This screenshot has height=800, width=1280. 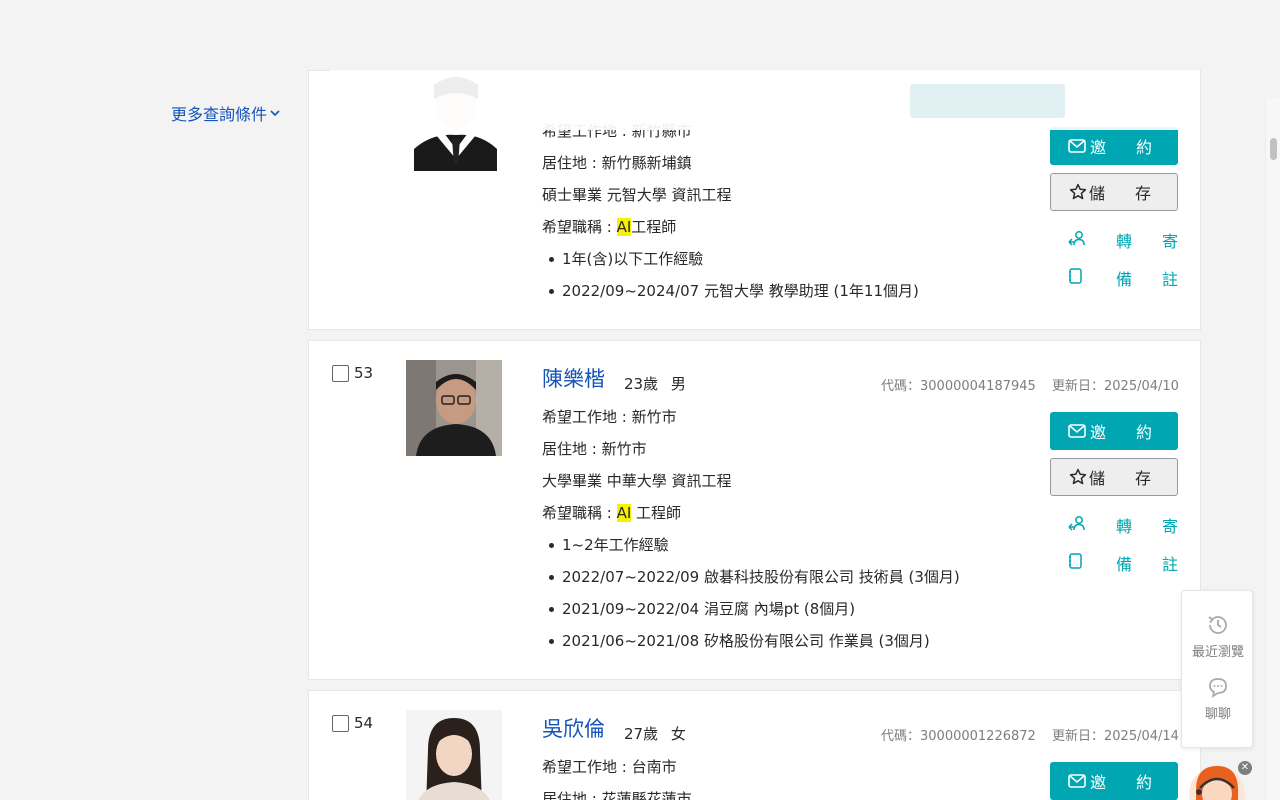 I want to click on education: 碩士畢業 元智大學 資訊工程, so click(x=637, y=195).